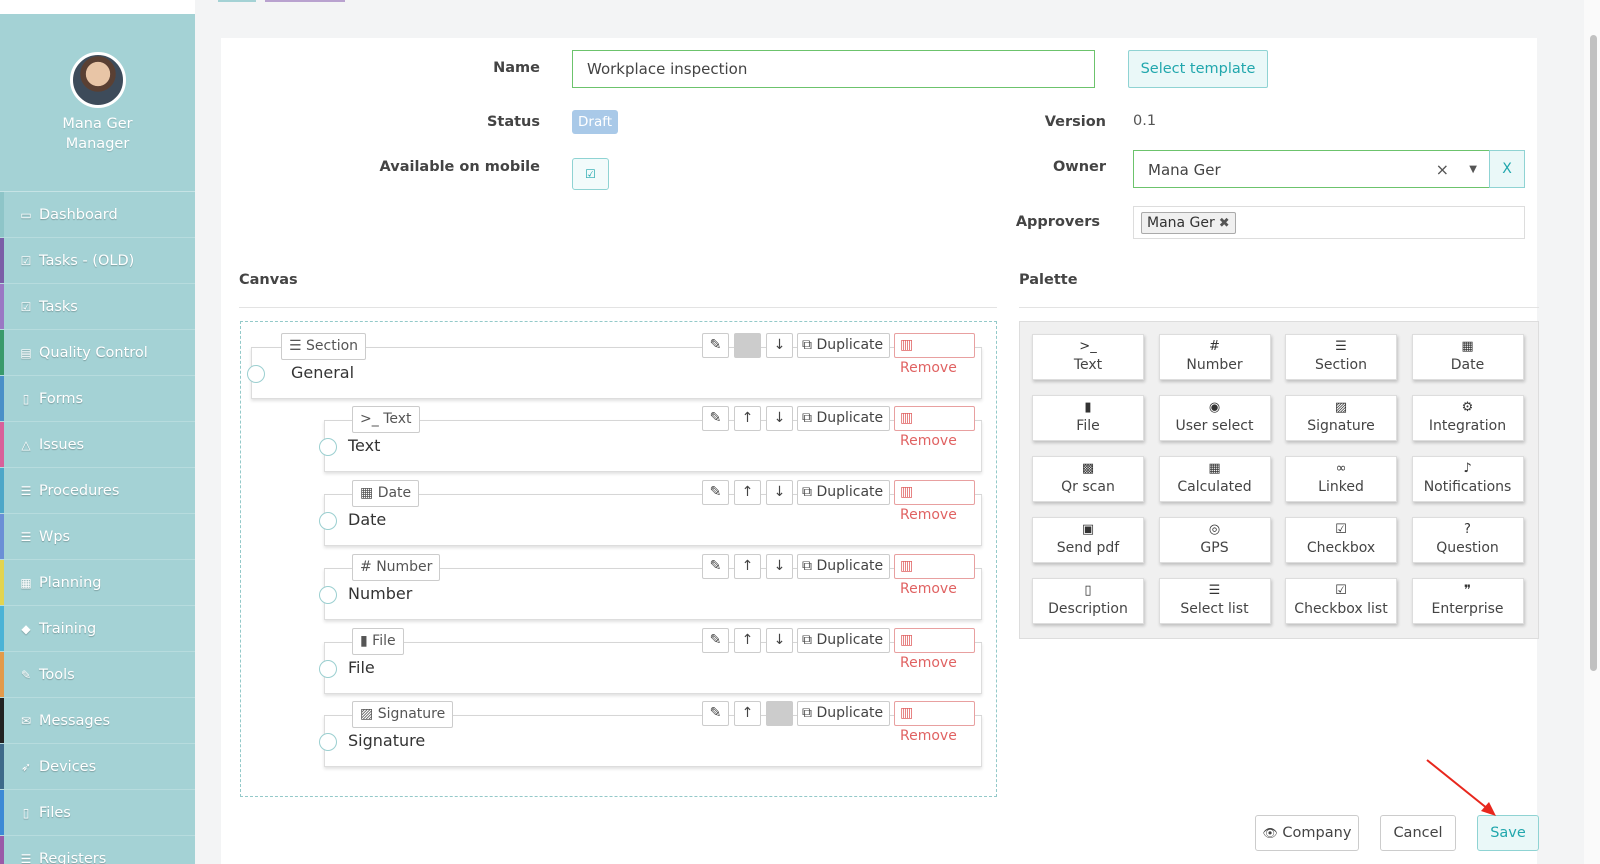  What do you see at coordinates (1341, 426) in the screenshot?
I see `palette-item-label: Signature` at bounding box center [1341, 426].